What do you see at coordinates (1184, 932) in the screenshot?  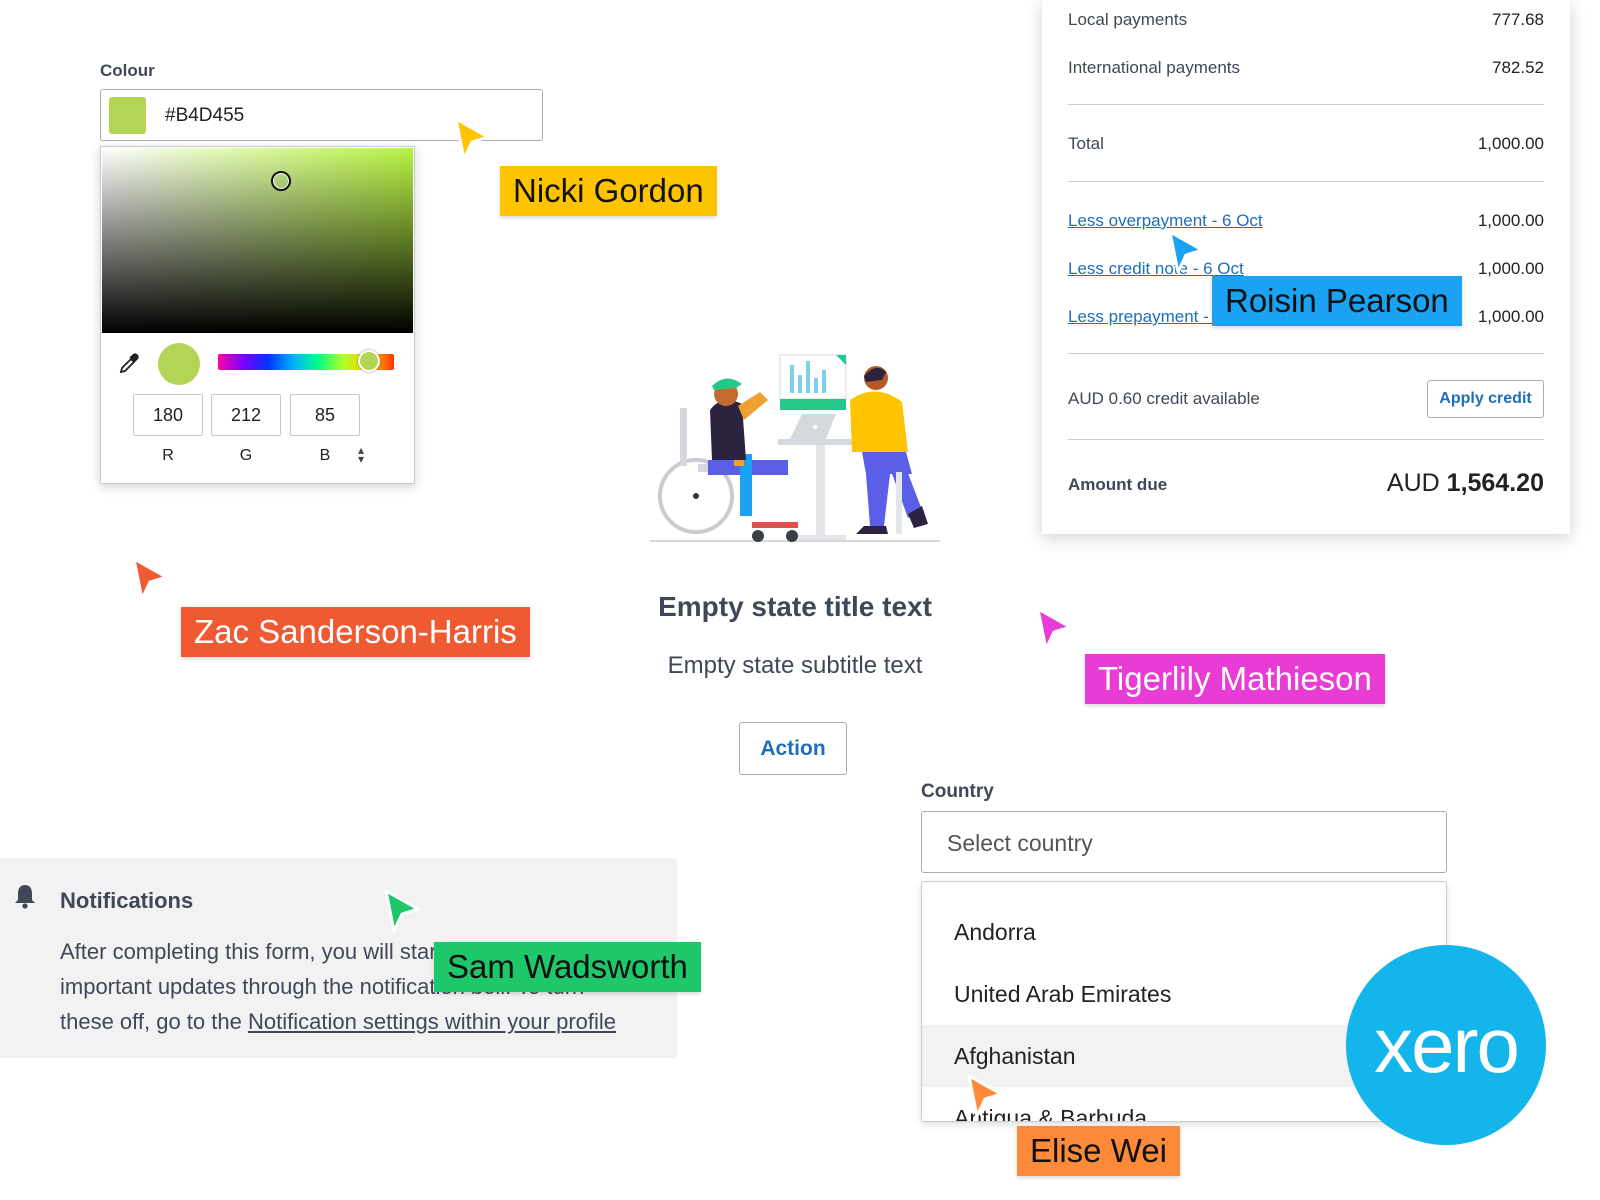 I see `country-option: Andorra` at bounding box center [1184, 932].